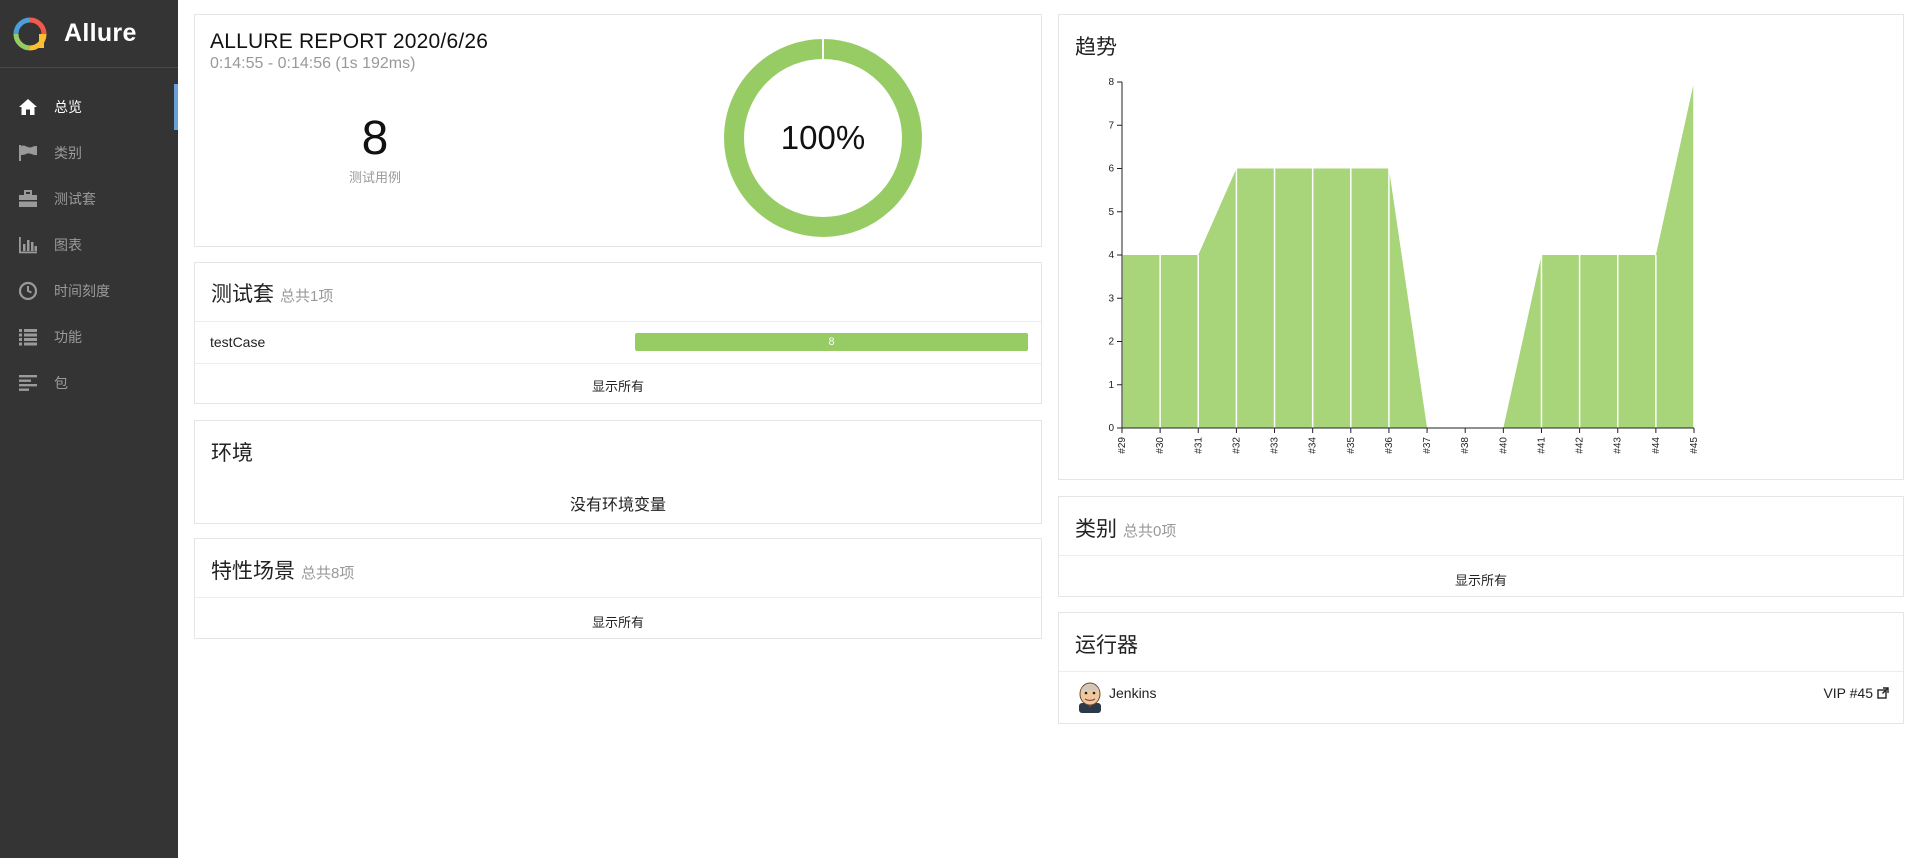 The height and width of the screenshot is (858, 1916). Describe the element at coordinates (1111, 82) in the screenshot. I see `y-tick-label: 8` at that location.